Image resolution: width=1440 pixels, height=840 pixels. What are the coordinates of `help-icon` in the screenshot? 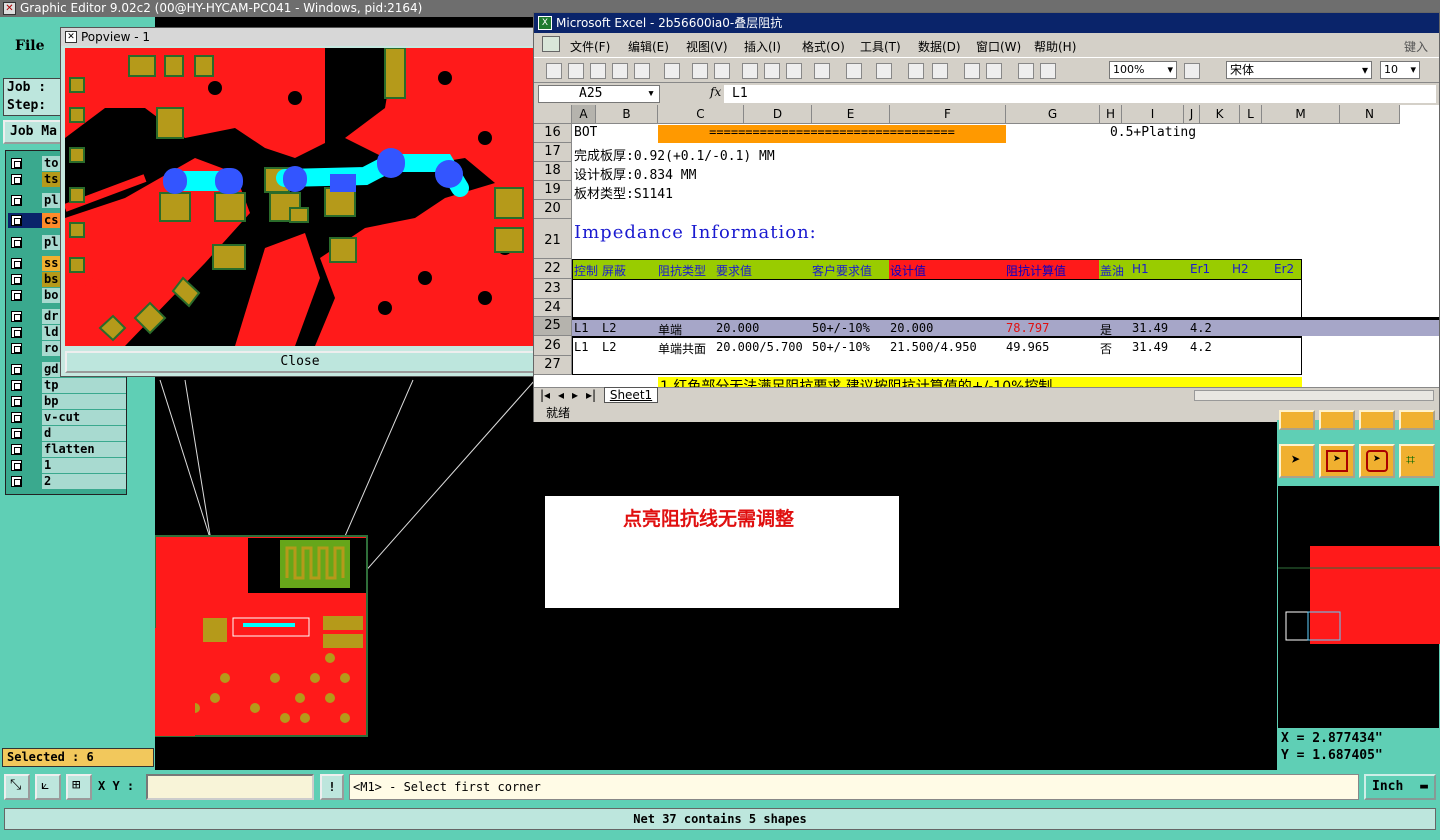 It's located at (1192, 71).